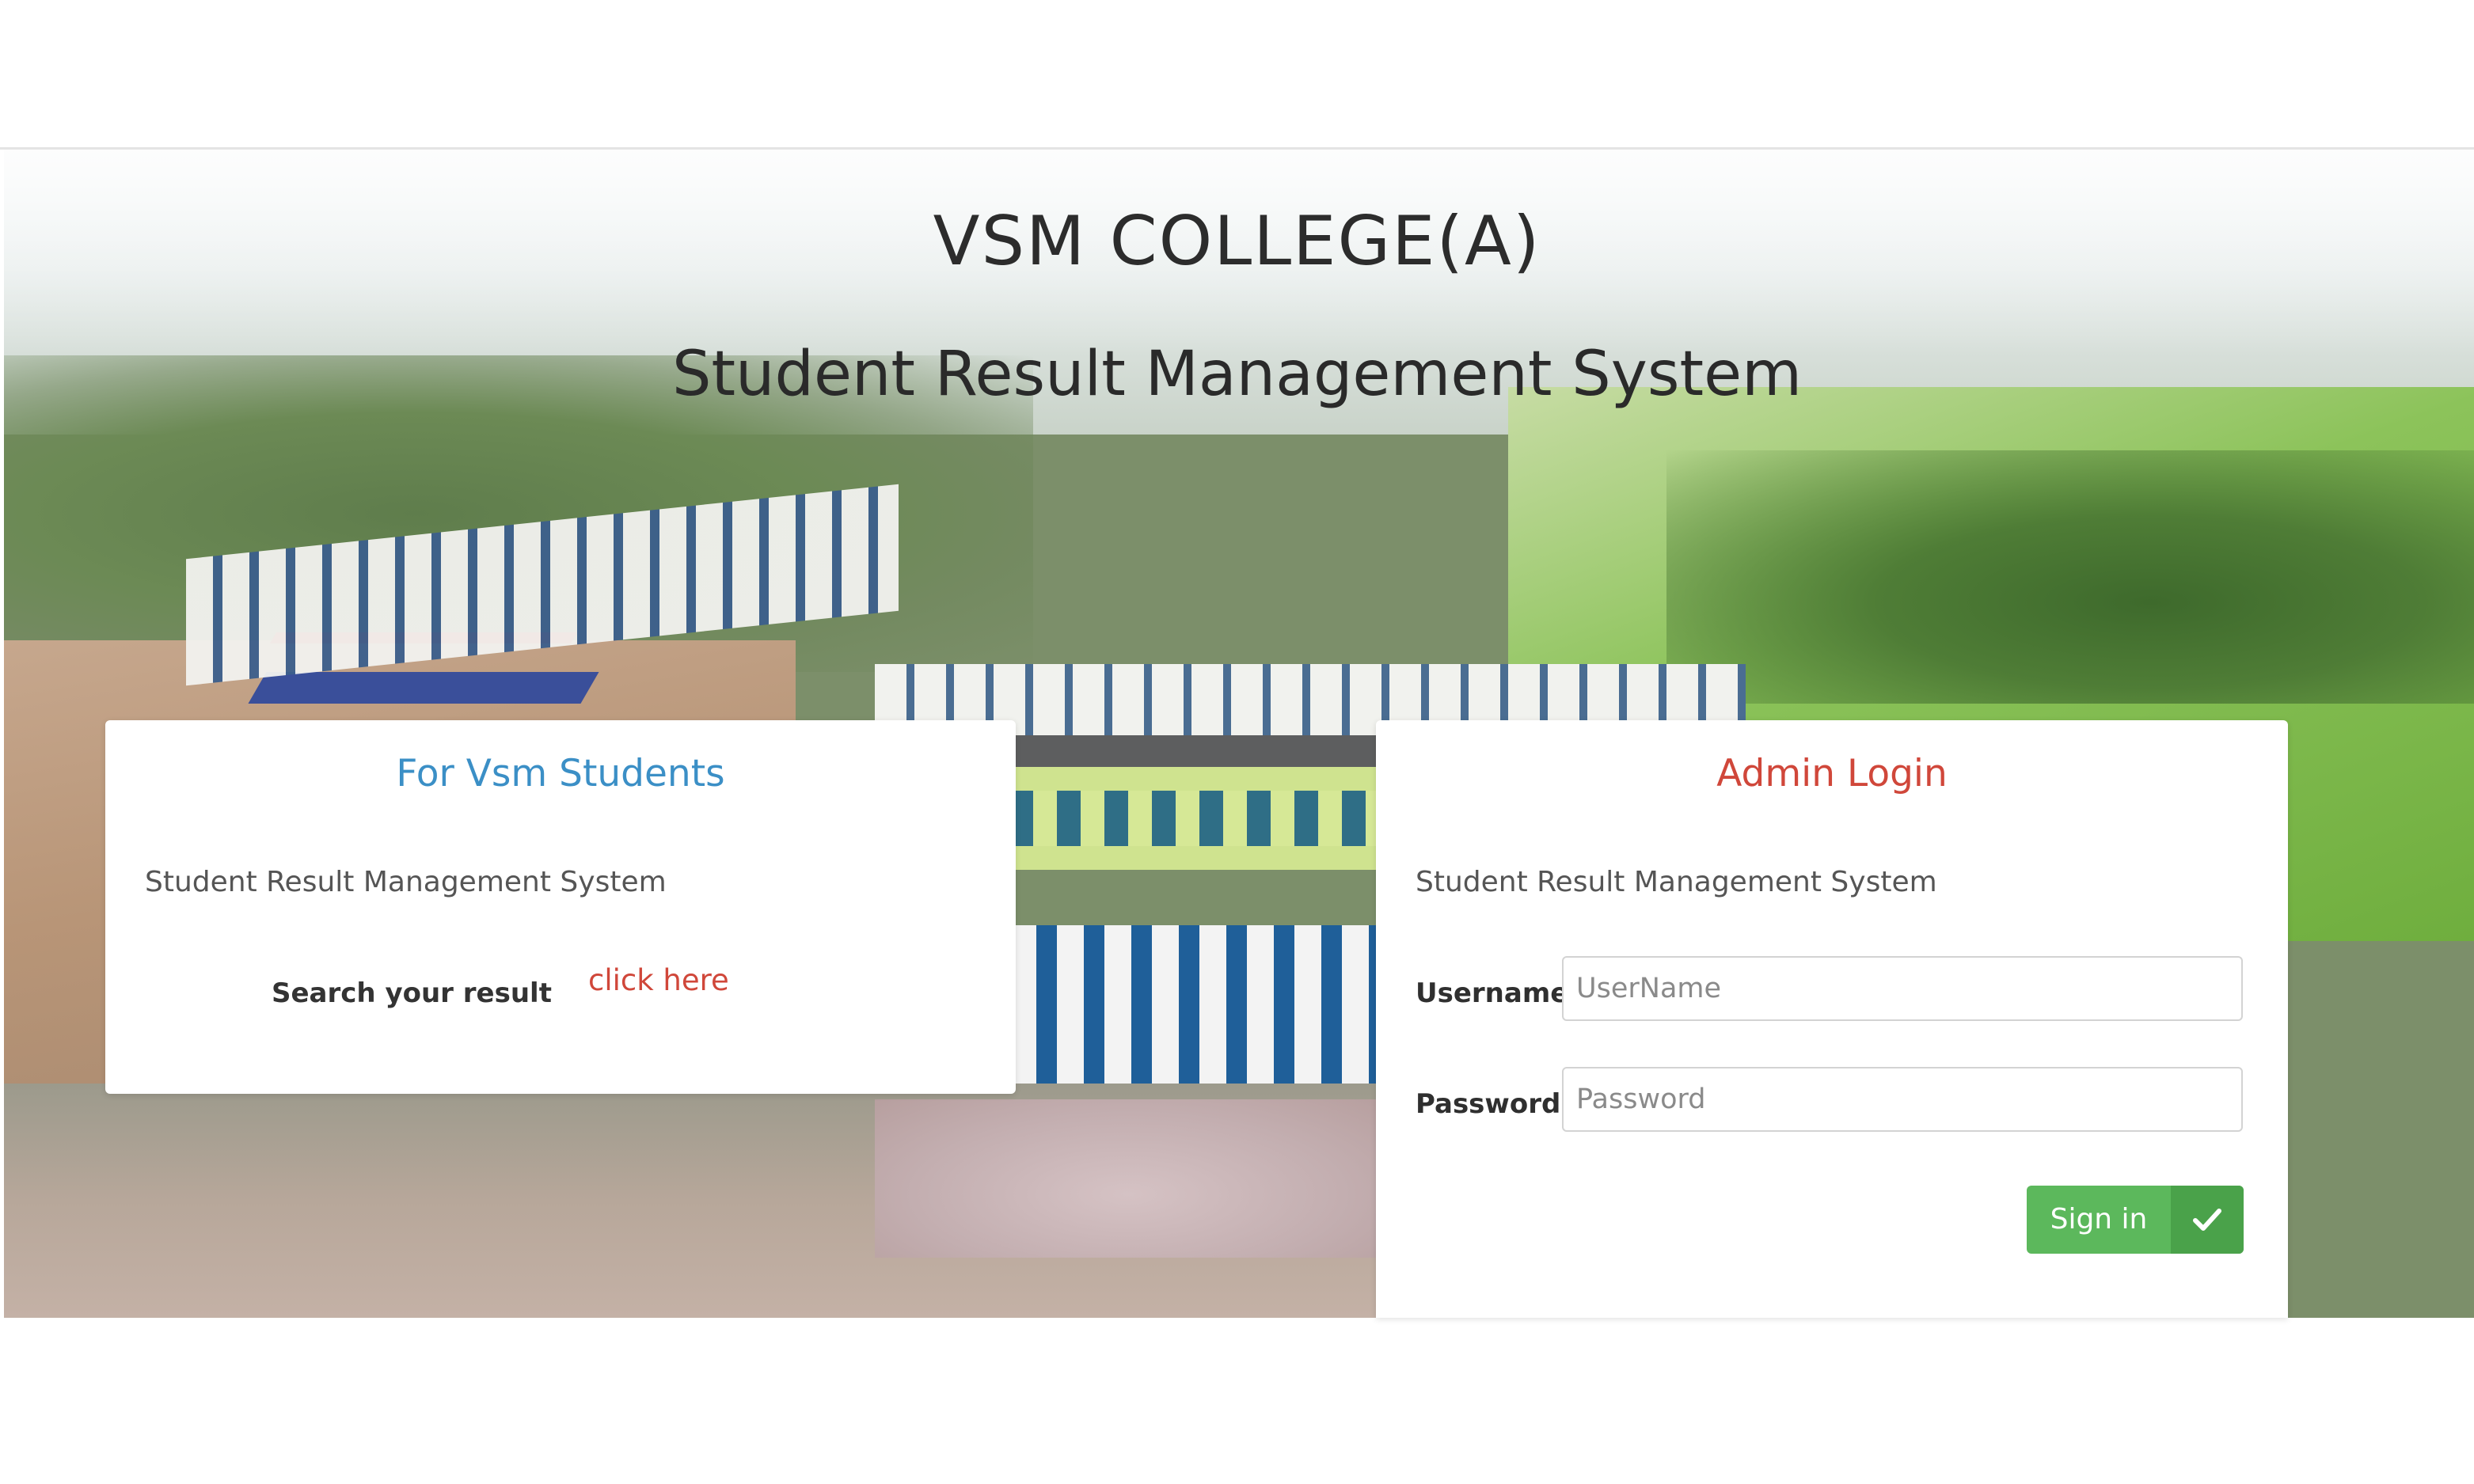  Describe the element at coordinates (412, 993) in the screenshot. I see `search-result-label: Search your result` at that location.